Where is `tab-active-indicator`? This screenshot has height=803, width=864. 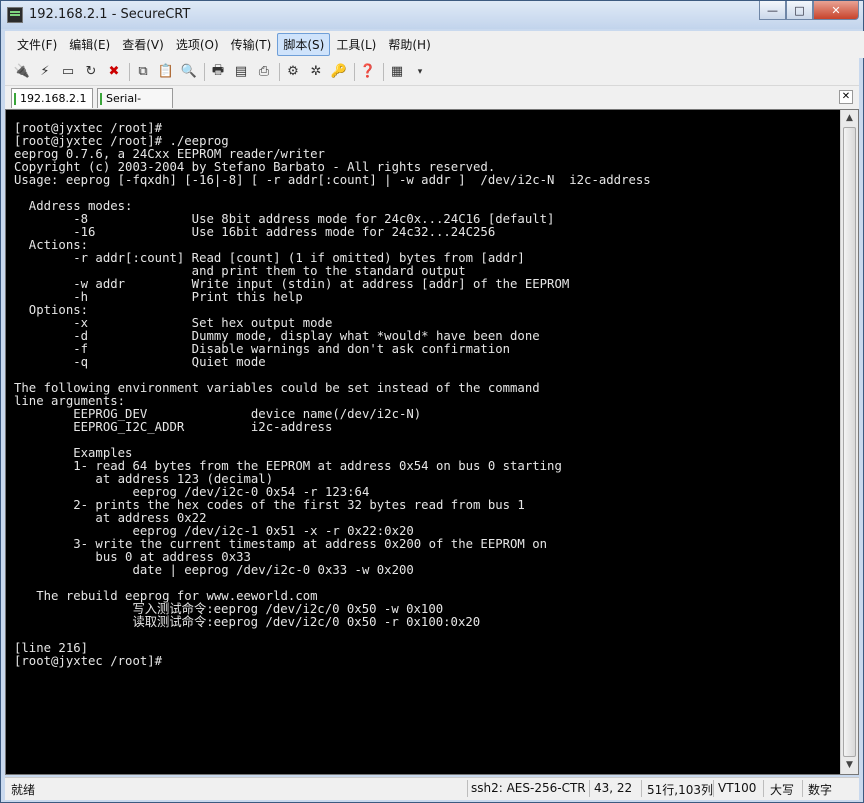
tab-active-indicator is located at coordinates (15, 99).